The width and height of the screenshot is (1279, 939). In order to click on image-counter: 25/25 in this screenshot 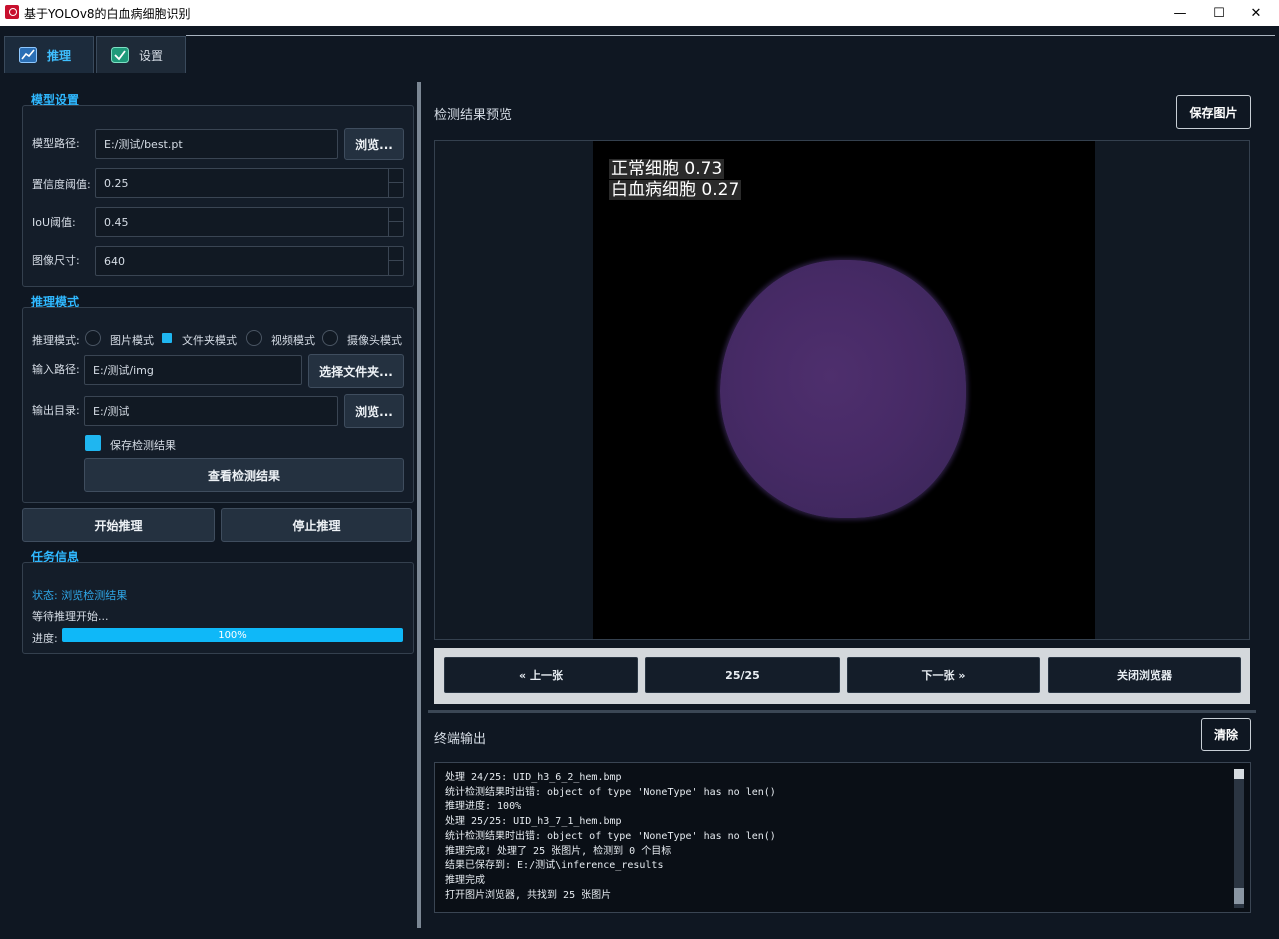, I will do `click(742, 675)`.